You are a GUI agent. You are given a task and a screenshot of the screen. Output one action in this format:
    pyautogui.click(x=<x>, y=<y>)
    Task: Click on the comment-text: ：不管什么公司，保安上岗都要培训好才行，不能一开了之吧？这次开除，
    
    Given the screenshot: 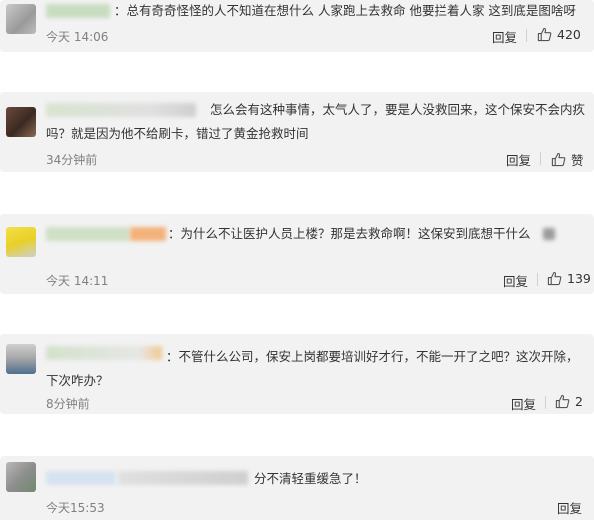 What is the action you would take?
    pyautogui.click(x=372, y=356)
    